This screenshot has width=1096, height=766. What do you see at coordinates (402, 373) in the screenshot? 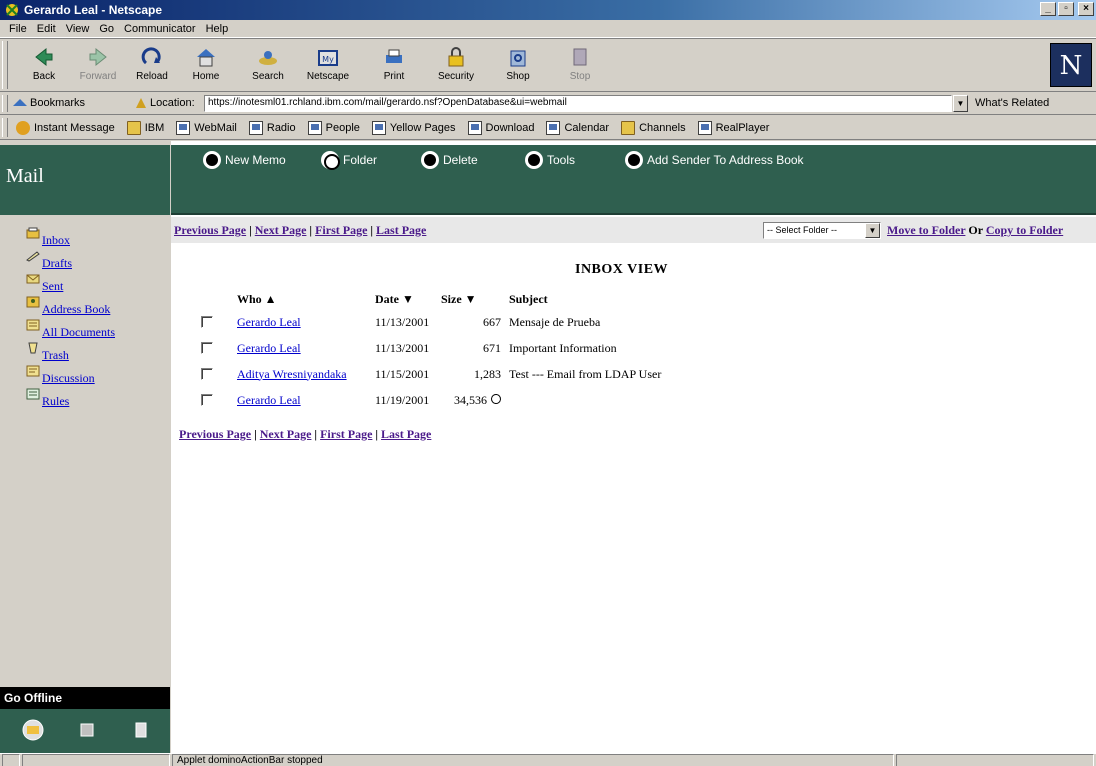
I see `date-cell: 11/15/2001` at bounding box center [402, 373].